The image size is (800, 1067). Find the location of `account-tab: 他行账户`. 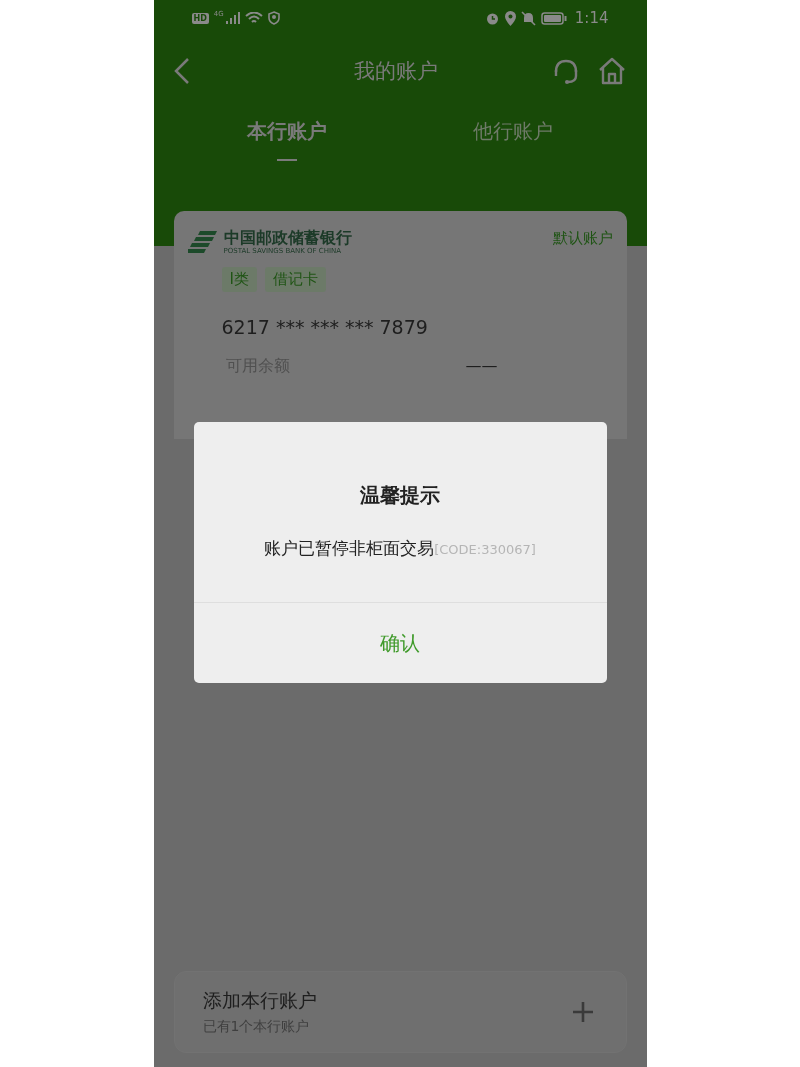

account-tab: 他行账户 is located at coordinates (513, 135).